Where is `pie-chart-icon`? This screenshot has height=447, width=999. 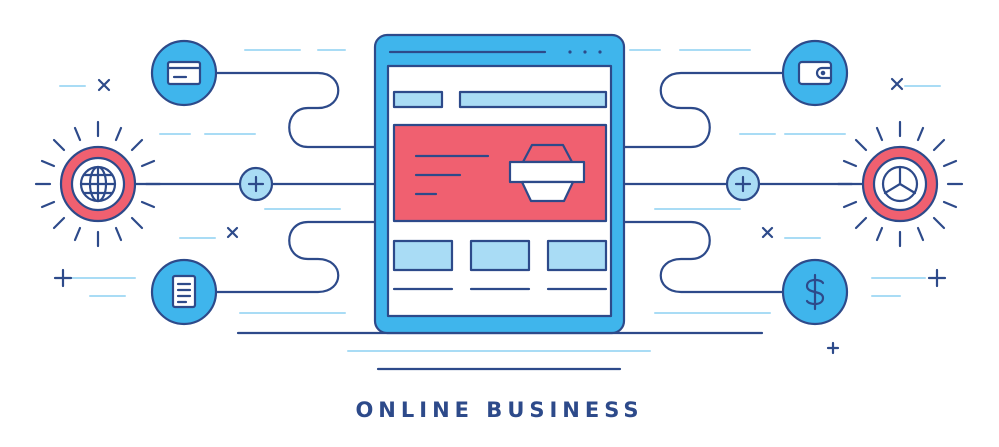
pie-chart-icon is located at coordinates (900, 184).